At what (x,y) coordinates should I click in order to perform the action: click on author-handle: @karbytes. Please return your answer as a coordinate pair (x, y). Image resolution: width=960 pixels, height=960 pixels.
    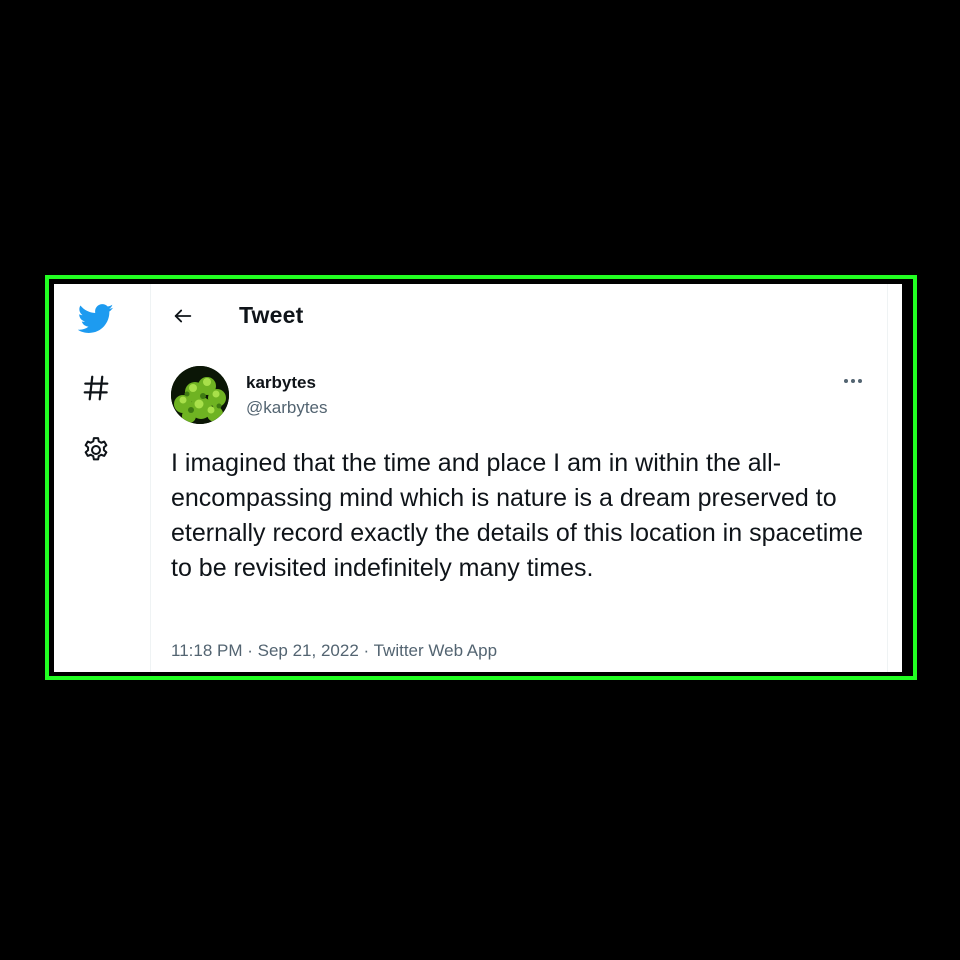
    Looking at the image, I should click on (287, 408).